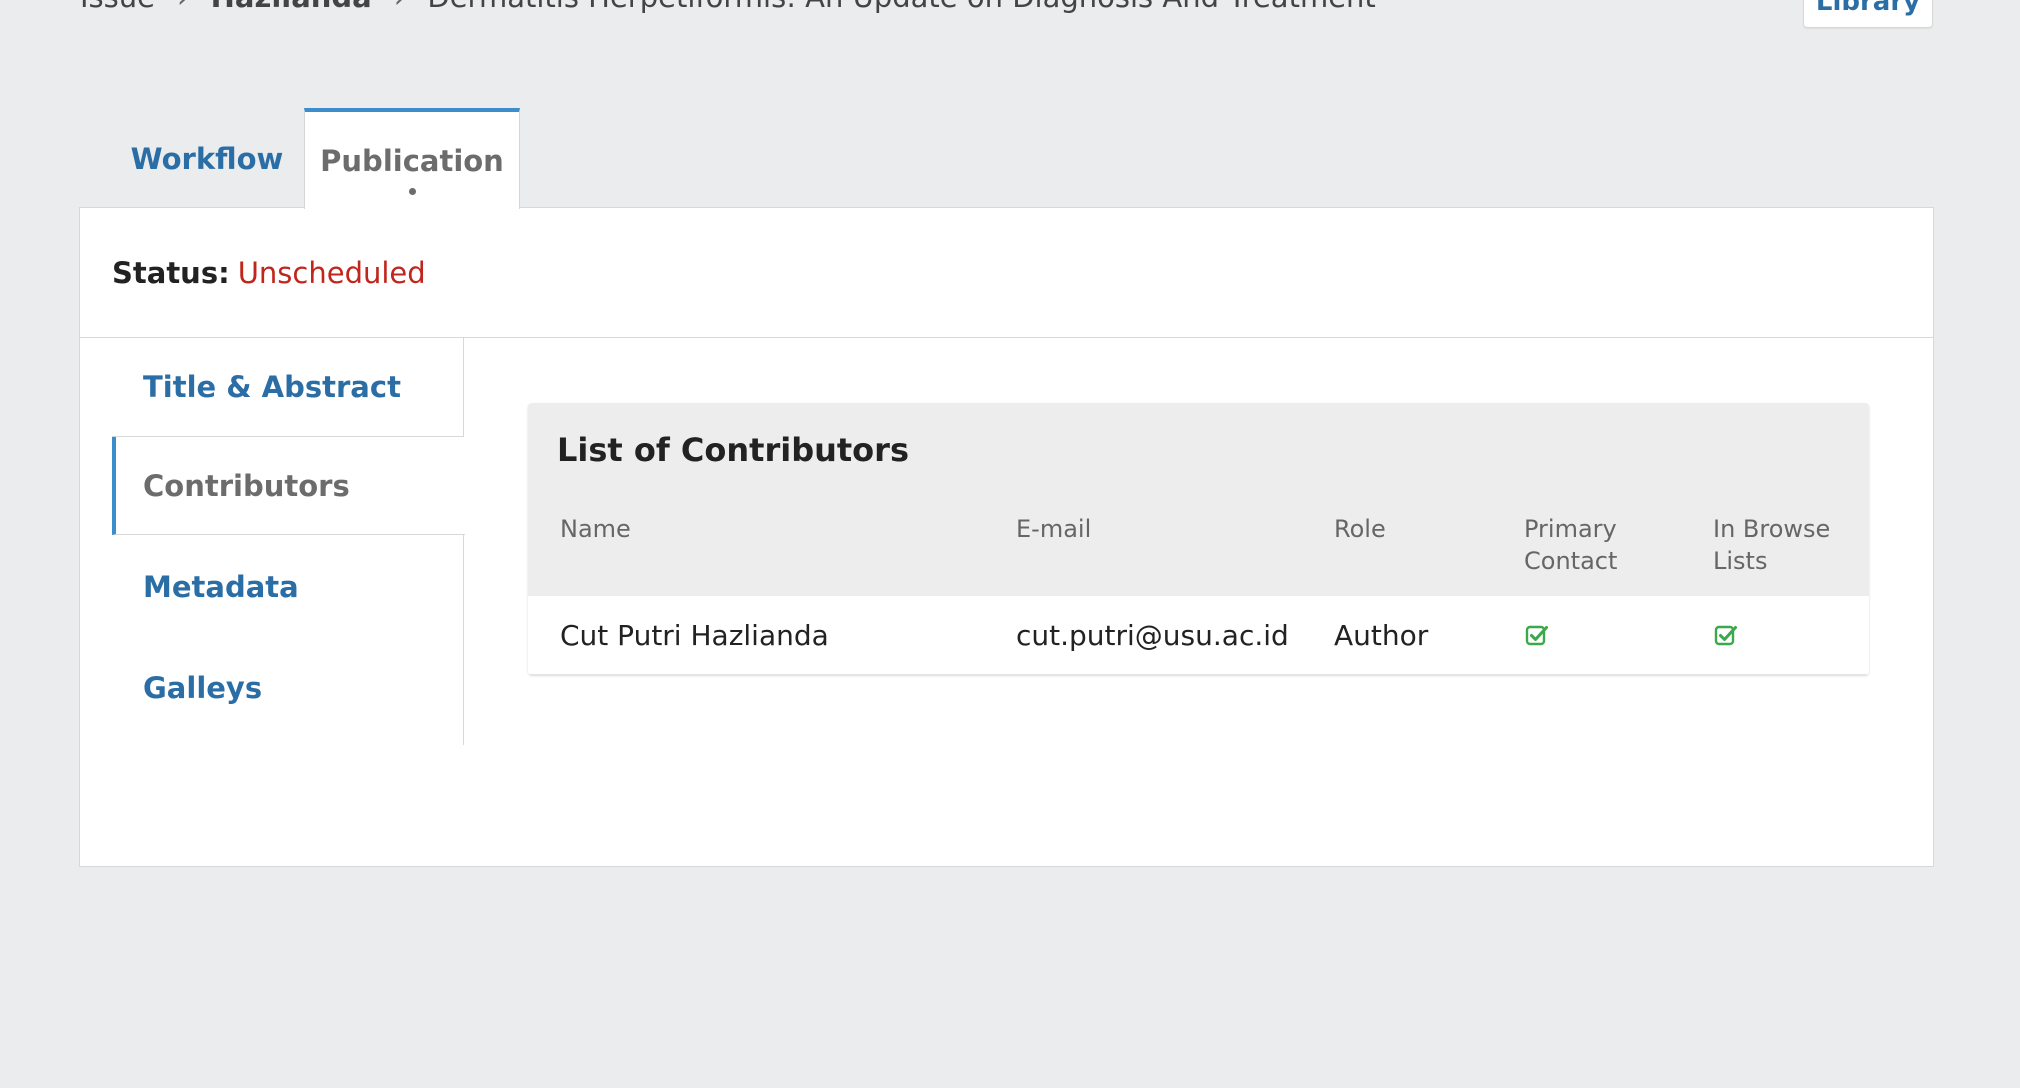 The height and width of the screenshot is (1088, 2020). What do you see at coordinates (1054, 529) in the screenshot?
I see `column-header-email: E-mail` at bounding box center [1054, 529].